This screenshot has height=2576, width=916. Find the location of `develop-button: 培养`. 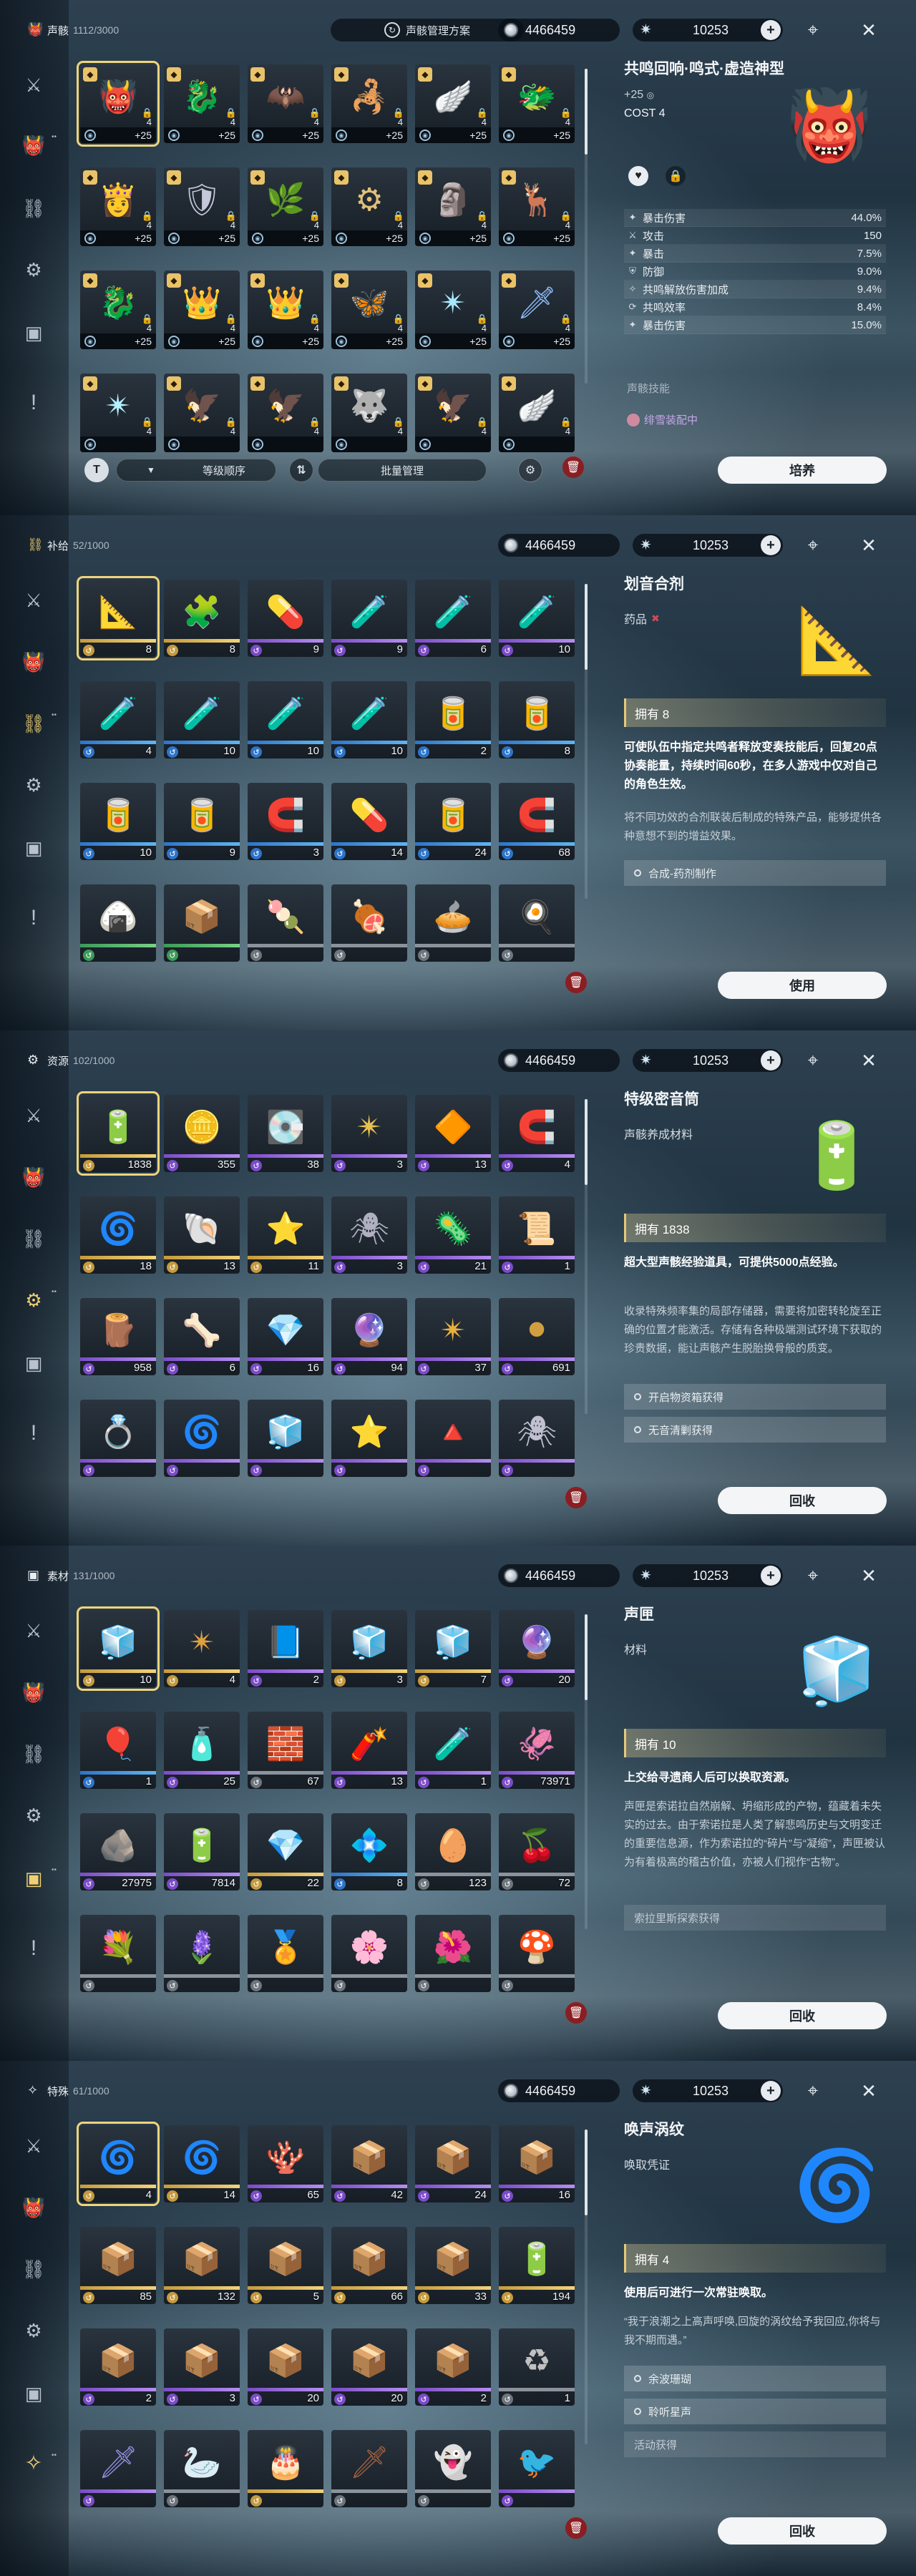

develop-button: 培养 is located at coordinates (802, 470).